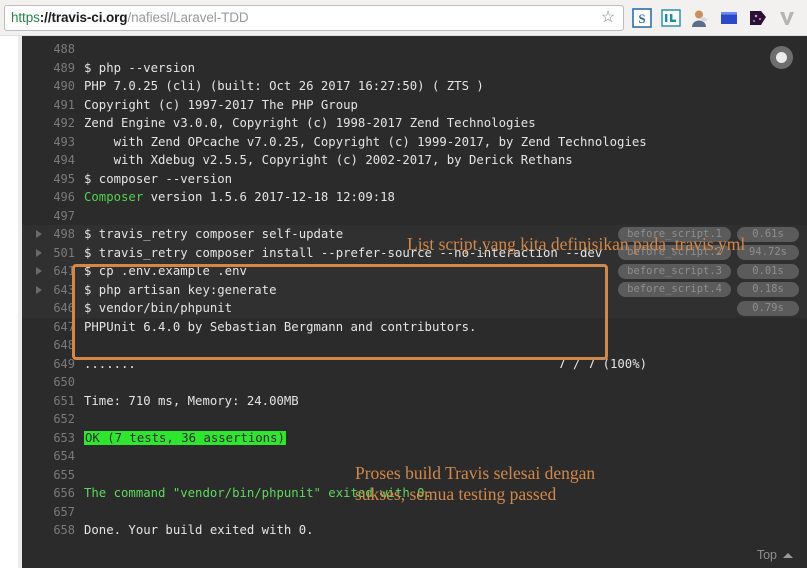 The height and width of the screenshot is (568, 807). Describe the element at coordinates (158, 178) in the screenshot. I see `log-text: $ composer --version` at that location.